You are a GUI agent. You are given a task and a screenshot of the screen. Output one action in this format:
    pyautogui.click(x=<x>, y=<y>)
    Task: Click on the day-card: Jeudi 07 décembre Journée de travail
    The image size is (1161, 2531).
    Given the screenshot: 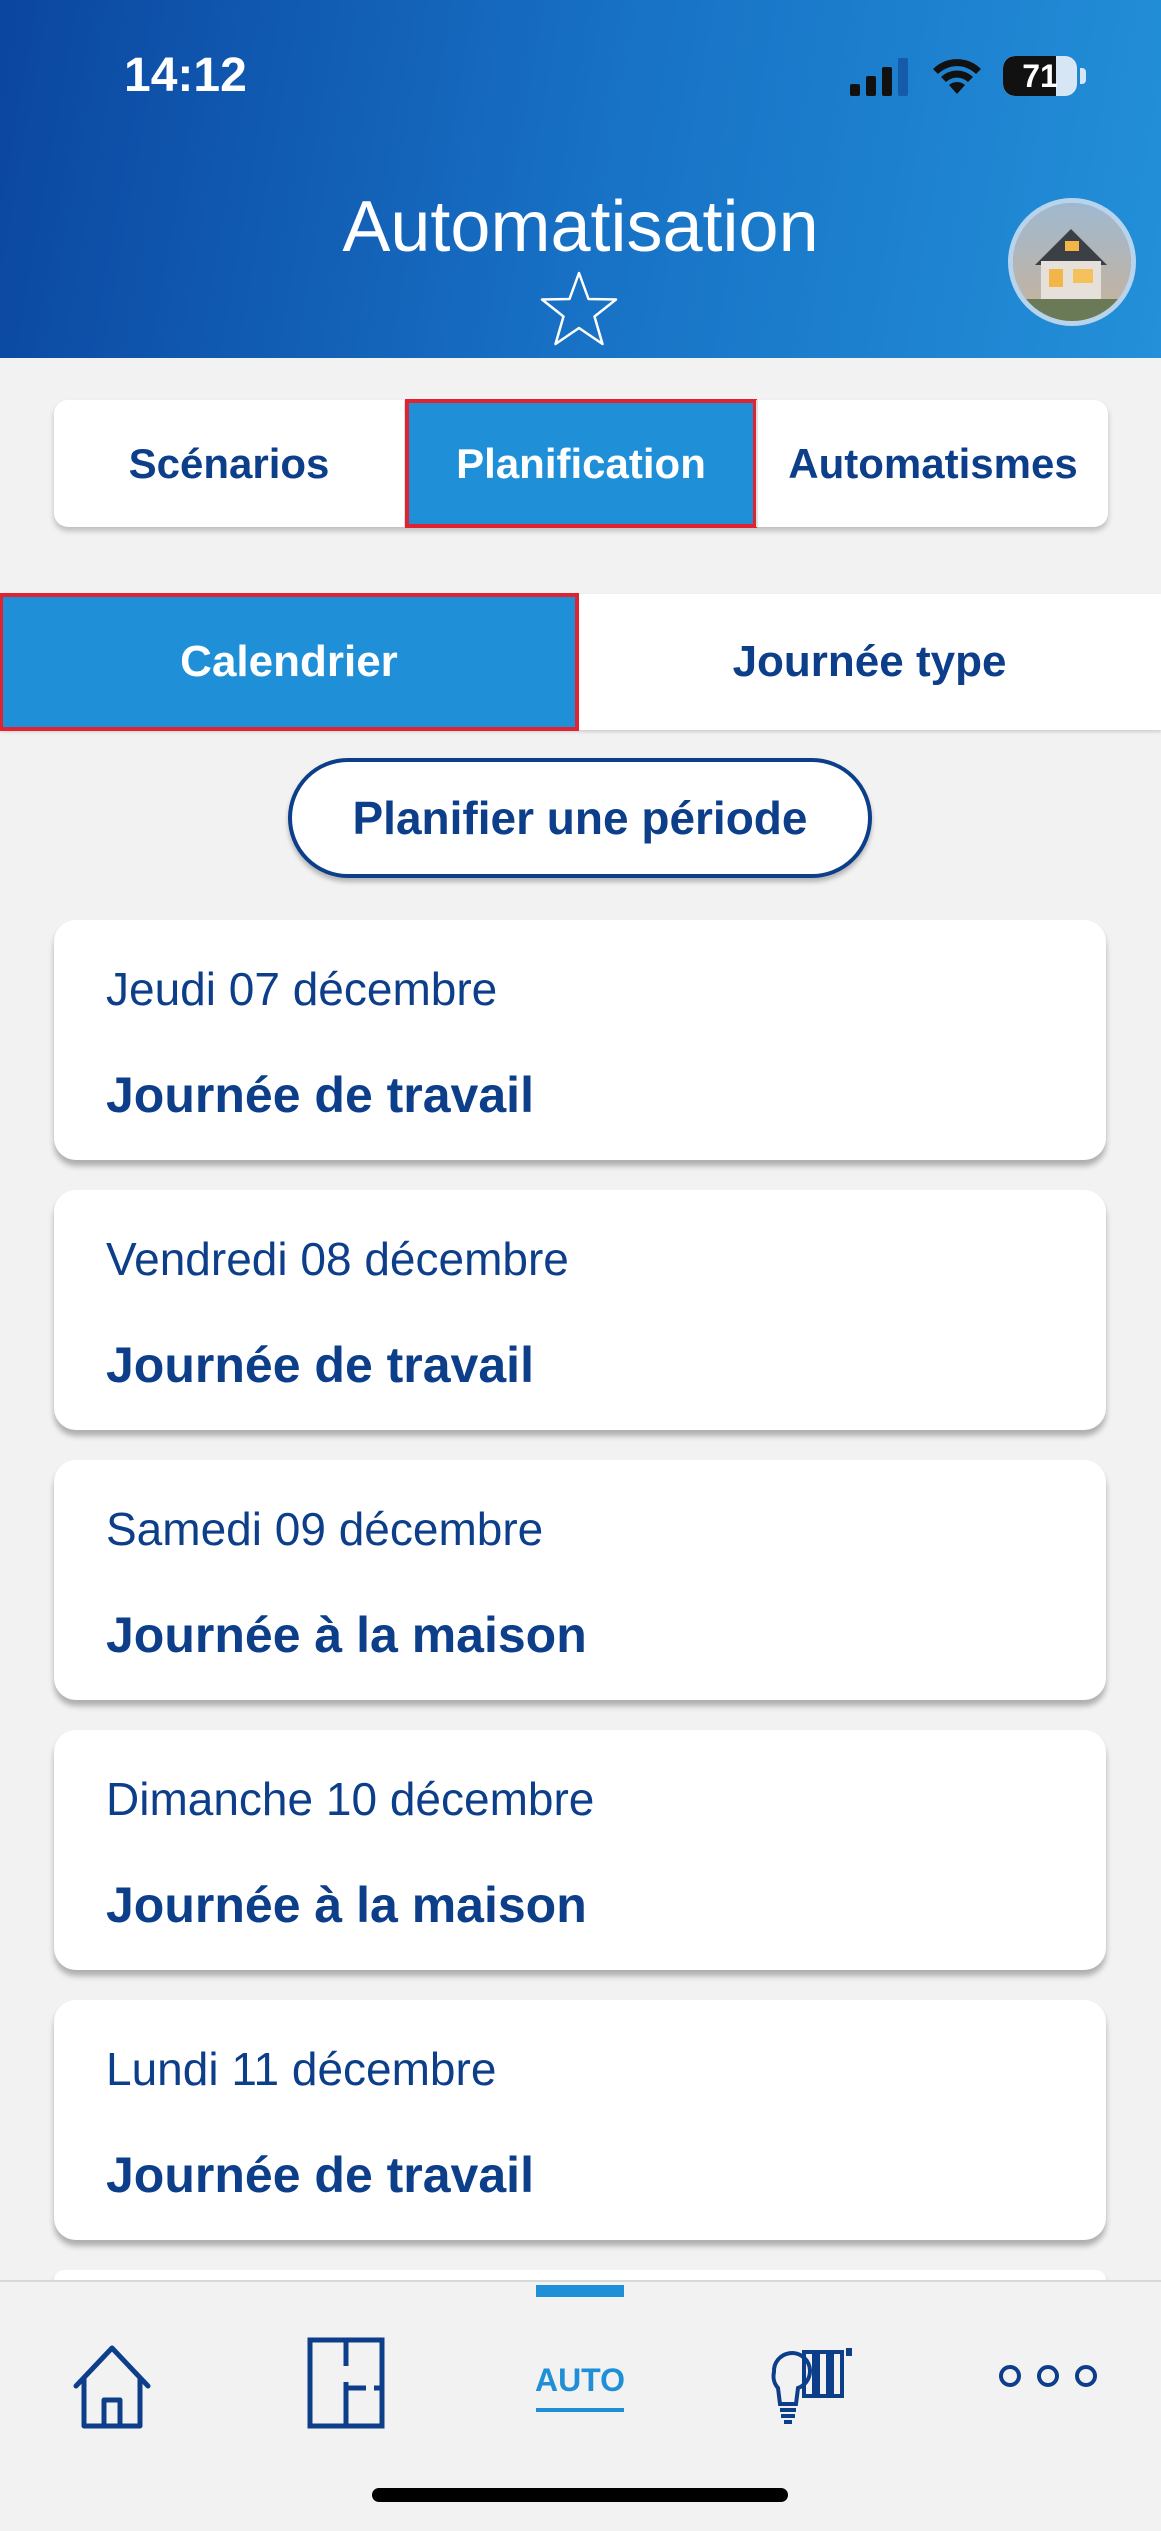 What is the action you would take?
    pyautogui.click(x=580, y=1040)
    